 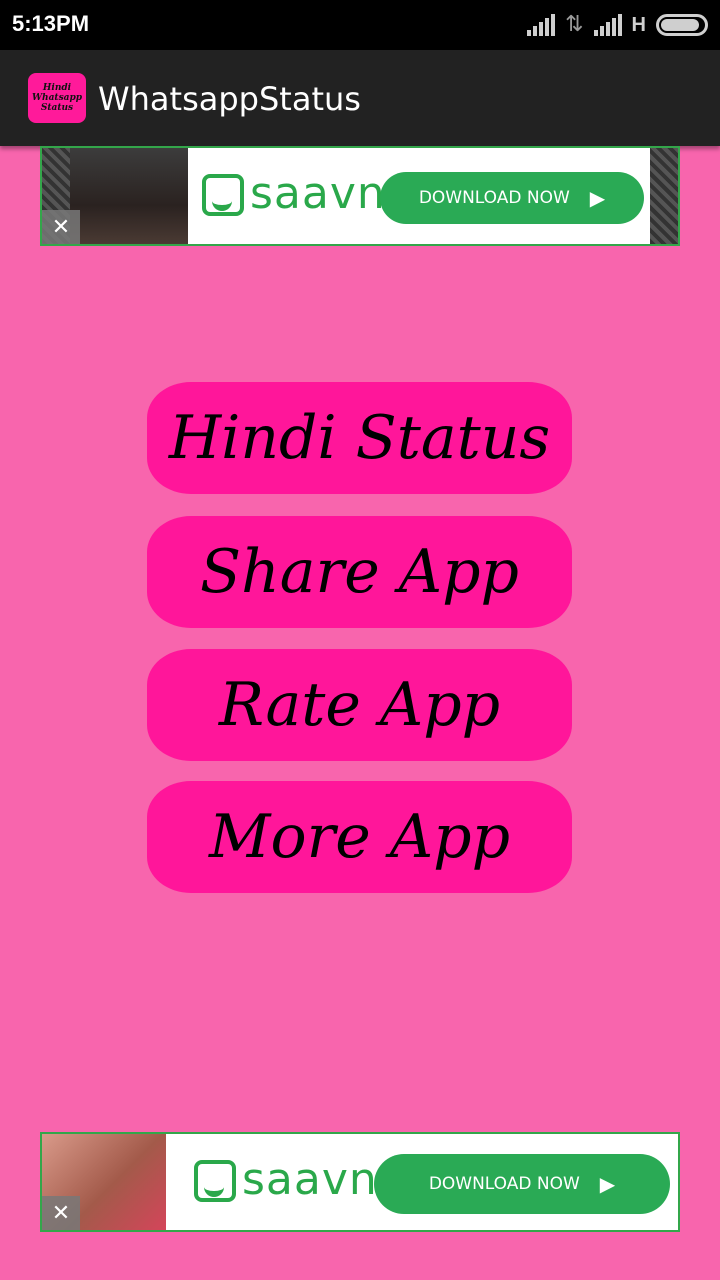 I want to click on data-transfer-icon: ⇅, so click(x=574, y=24).